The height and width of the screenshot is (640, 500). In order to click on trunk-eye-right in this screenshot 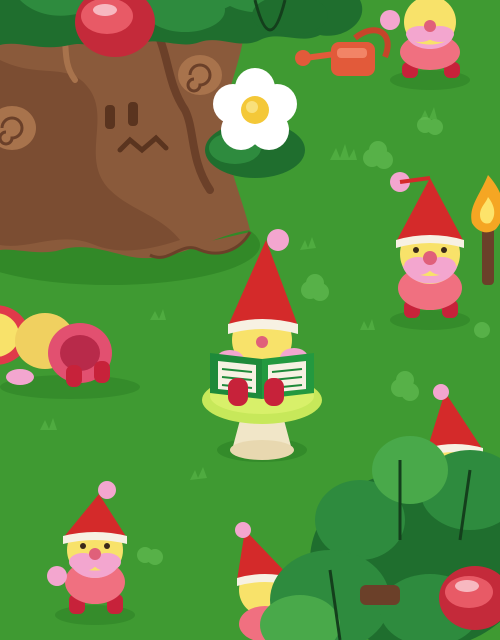, I will do `click(133, 114)`.